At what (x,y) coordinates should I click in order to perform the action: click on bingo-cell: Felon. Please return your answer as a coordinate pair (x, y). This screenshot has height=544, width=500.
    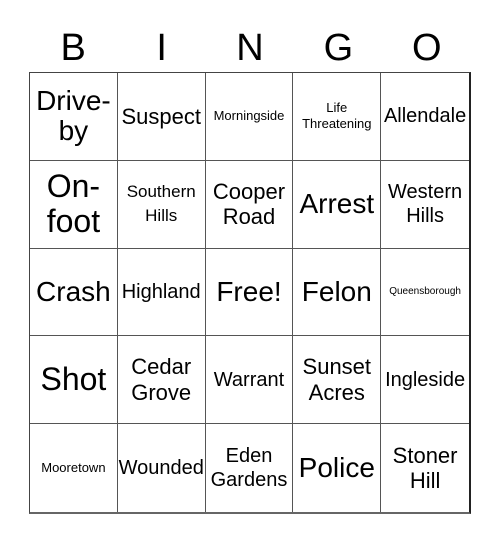
    Looking at the image, I should click on (337, 292).